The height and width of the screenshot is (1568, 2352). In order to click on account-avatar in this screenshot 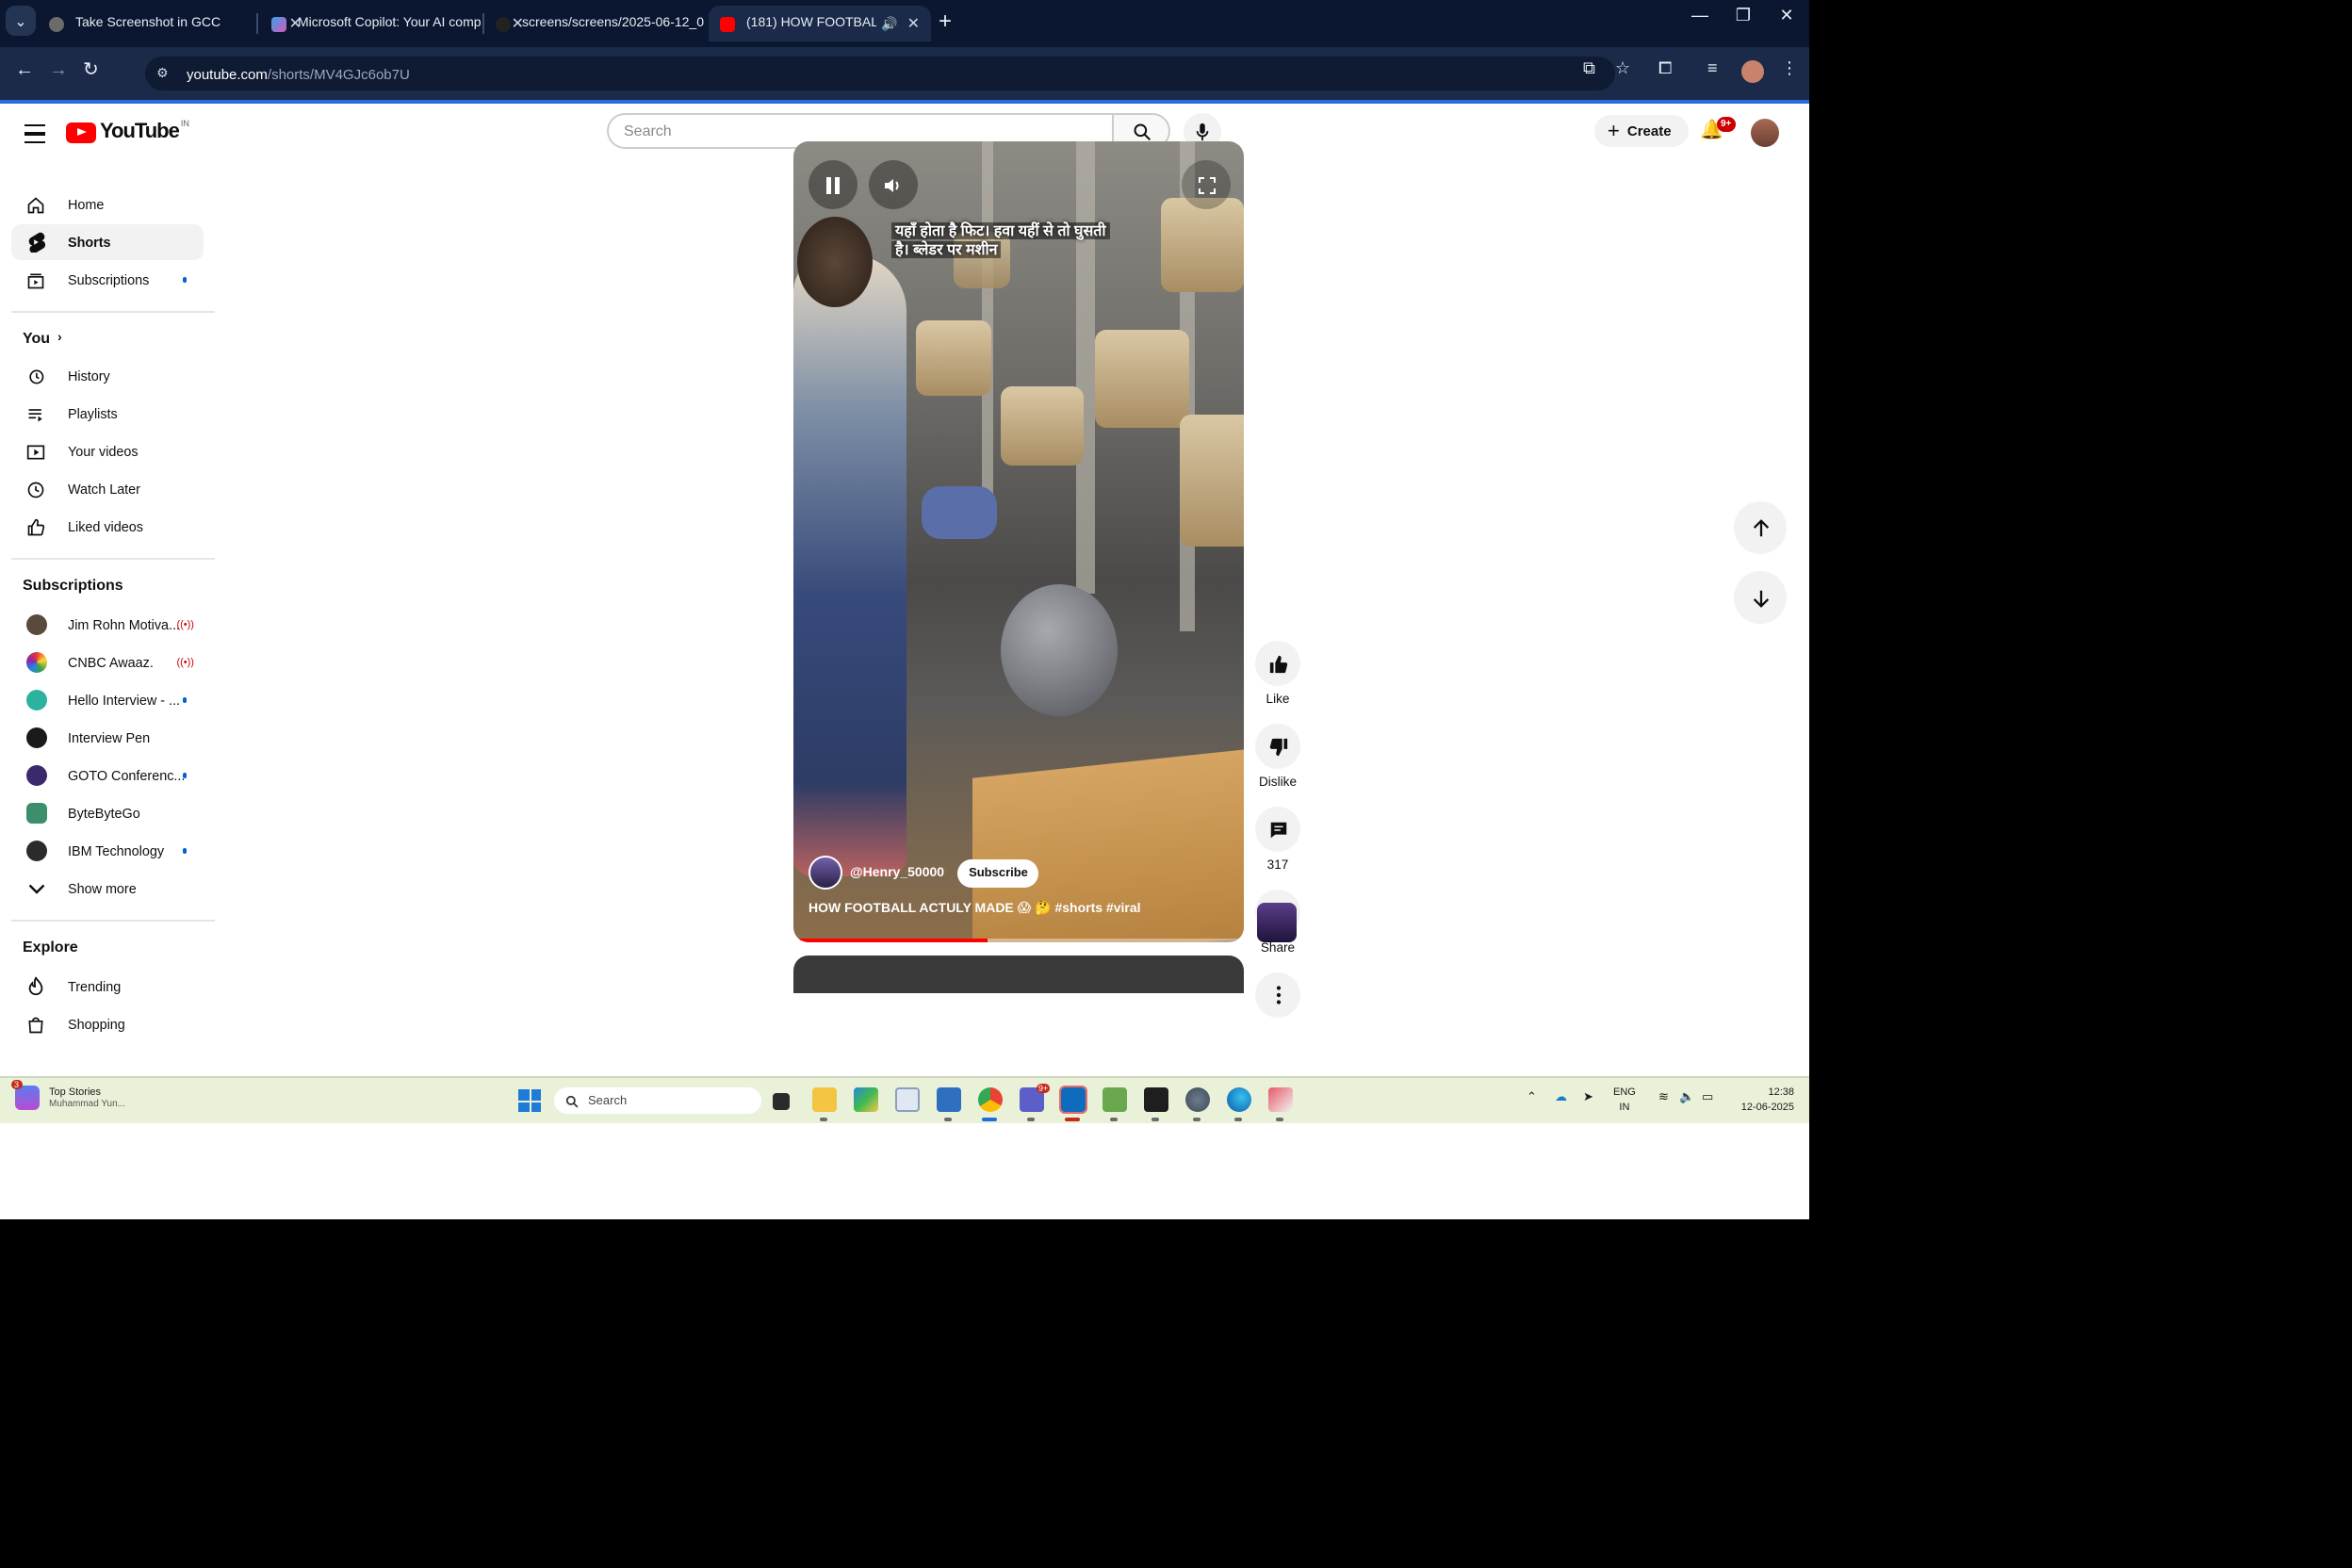, I will do `click(1765, 133)`.